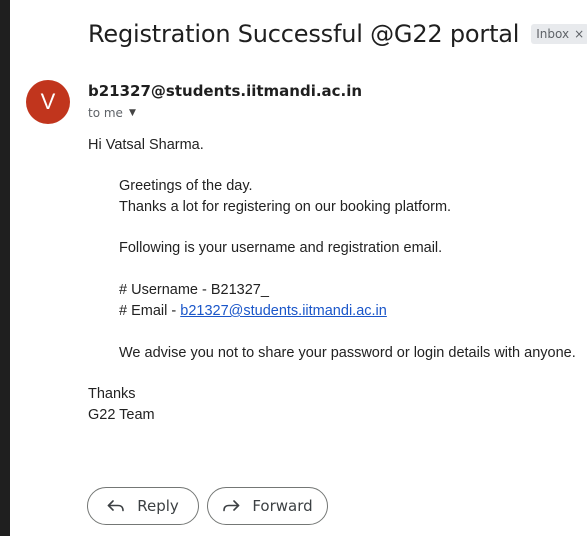 This screenshot has height=536, width=587. I want to click on forward-label: Forward, so click(282, 506).